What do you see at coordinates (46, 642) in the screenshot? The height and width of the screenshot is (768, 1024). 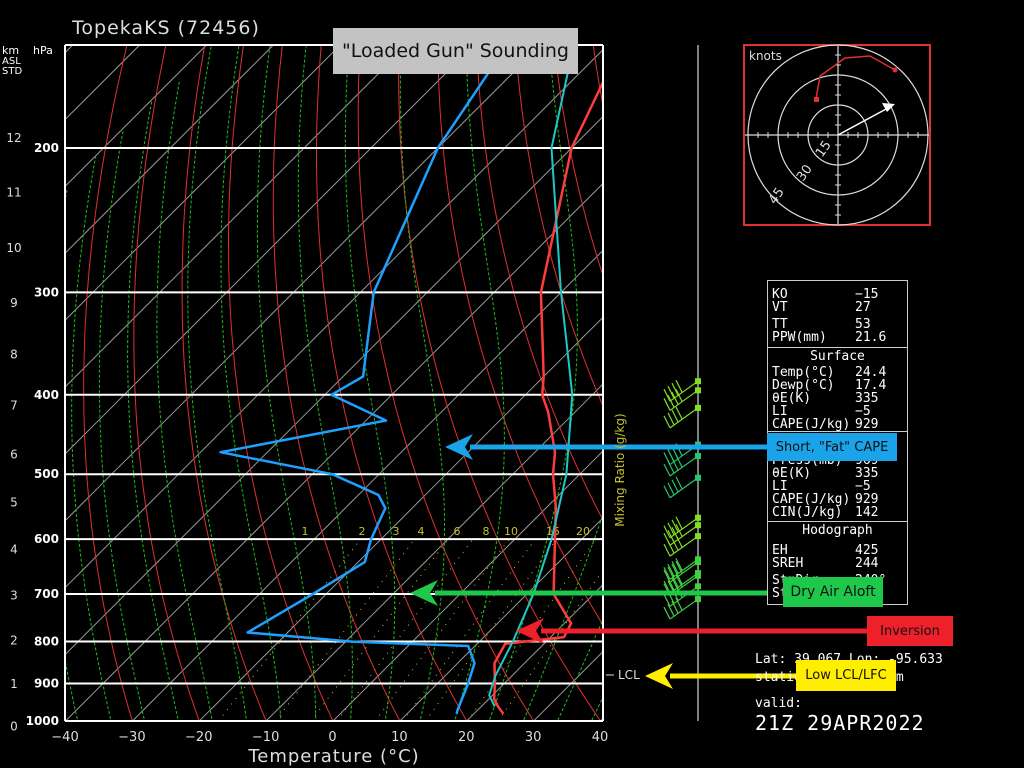 I see `pressure-tick-label: 800` at bounding box center [46, 642].